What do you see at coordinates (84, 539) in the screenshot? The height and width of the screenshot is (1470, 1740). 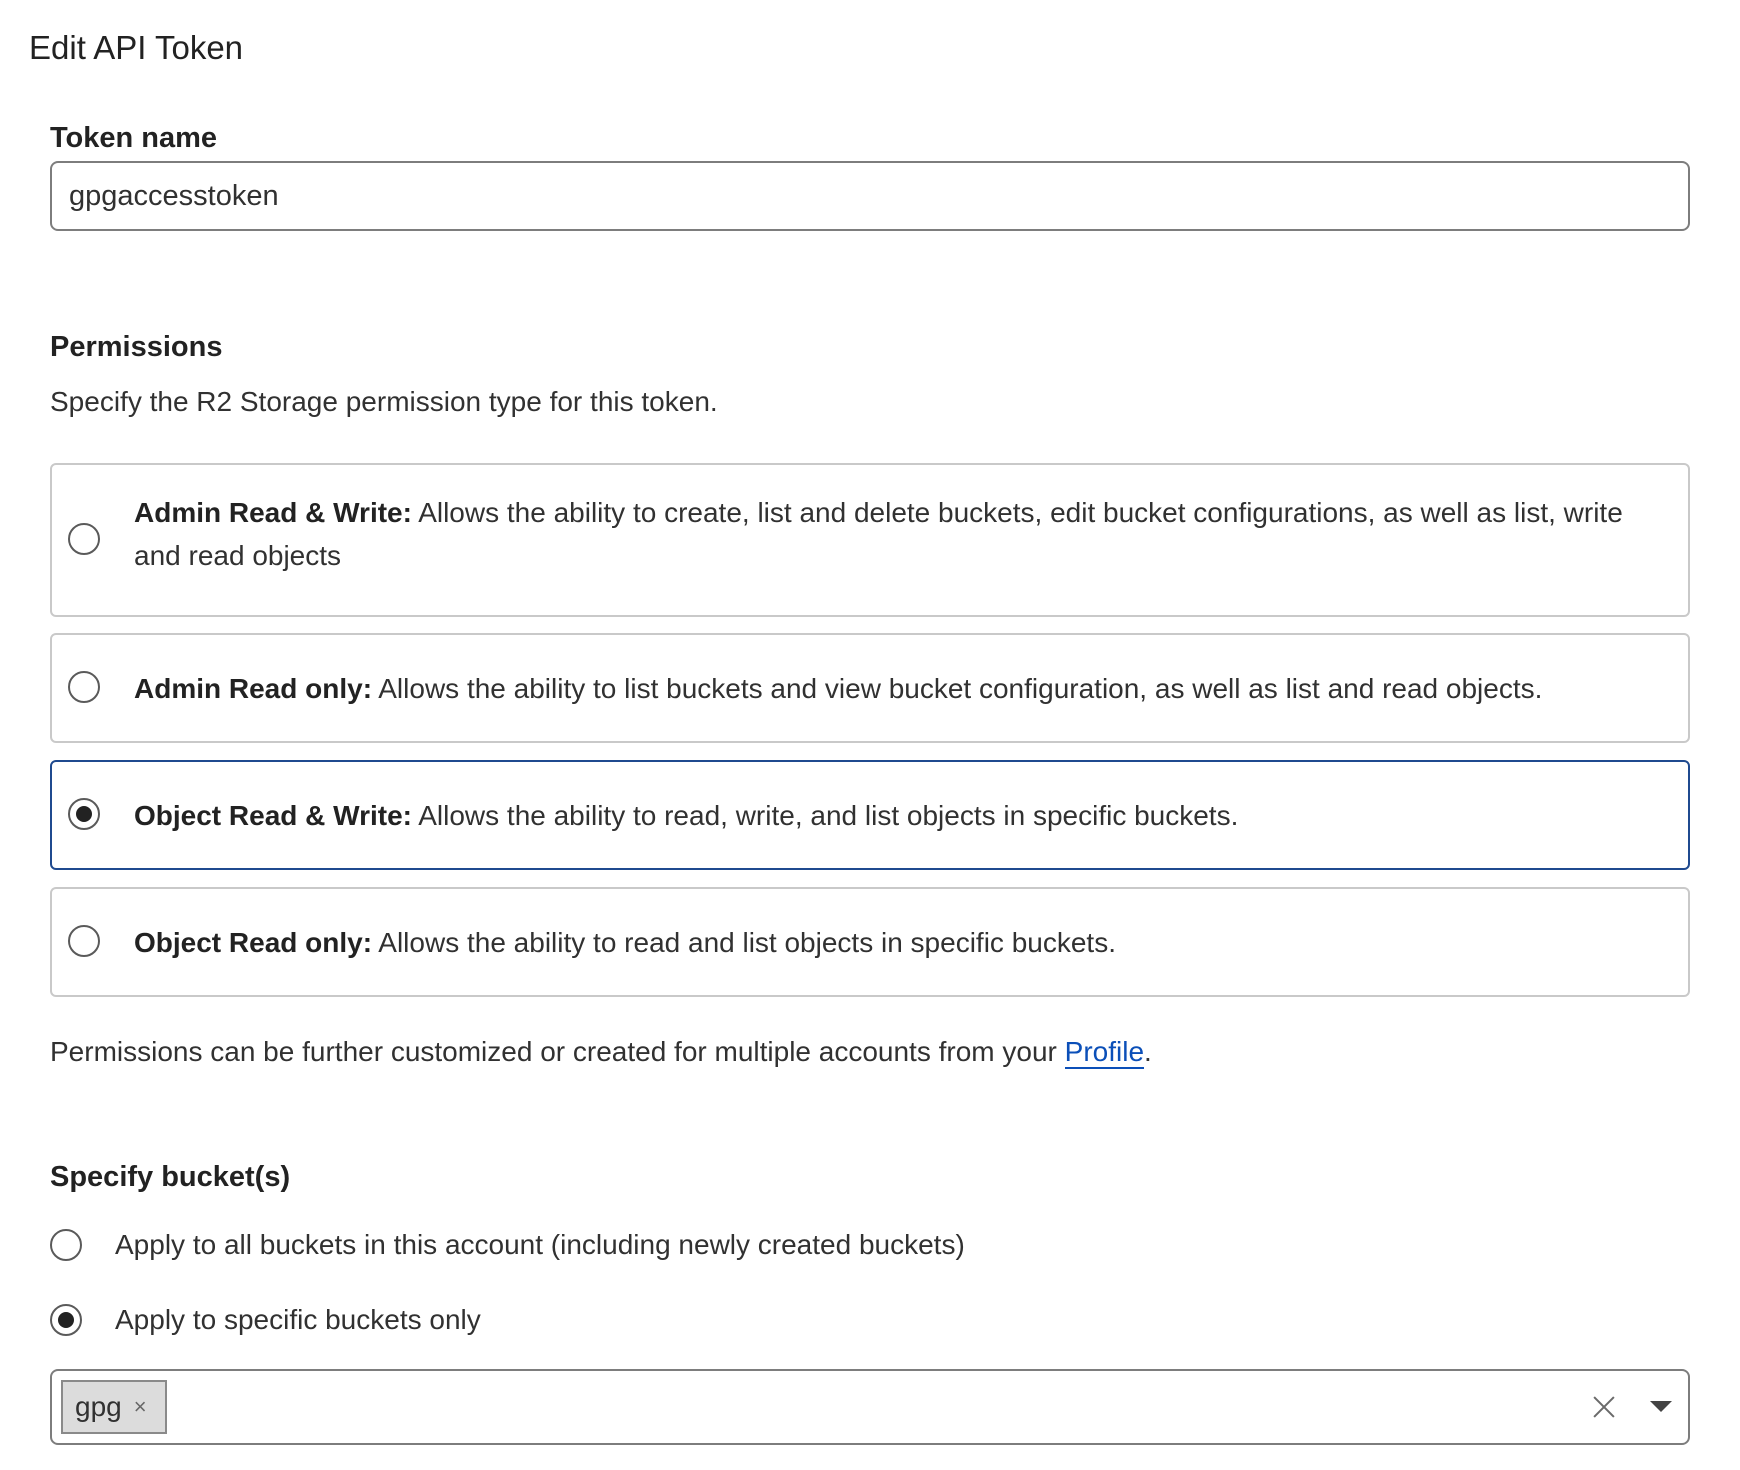 I see `radio-admin-read-write` at bounding box center [84, 539].